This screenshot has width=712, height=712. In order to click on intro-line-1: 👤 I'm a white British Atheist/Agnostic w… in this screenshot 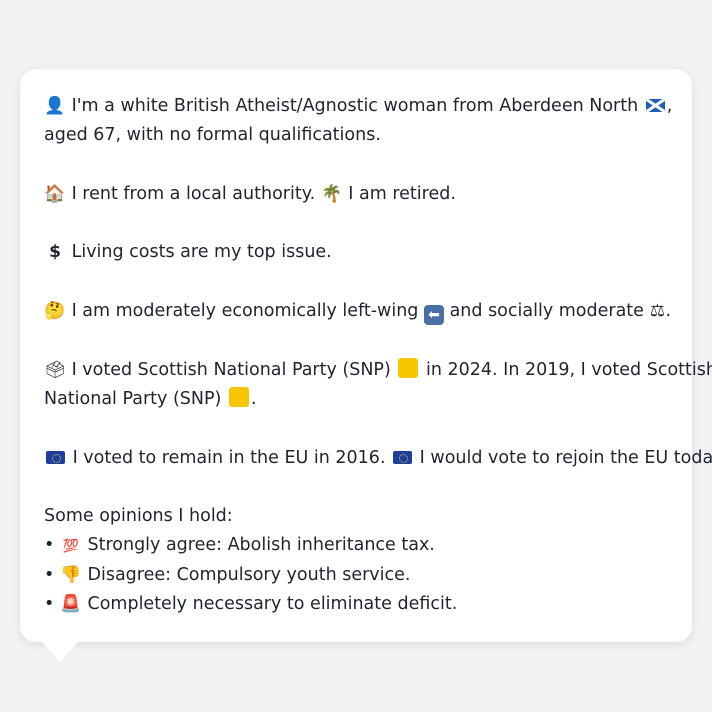, I will do `click(358, 106)`.